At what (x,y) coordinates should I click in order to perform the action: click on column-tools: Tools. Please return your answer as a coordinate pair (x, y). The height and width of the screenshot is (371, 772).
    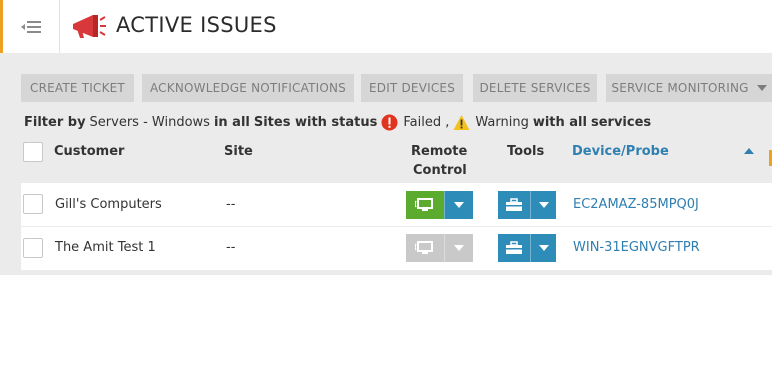
    Looking at the image, I should click on (525, 151).